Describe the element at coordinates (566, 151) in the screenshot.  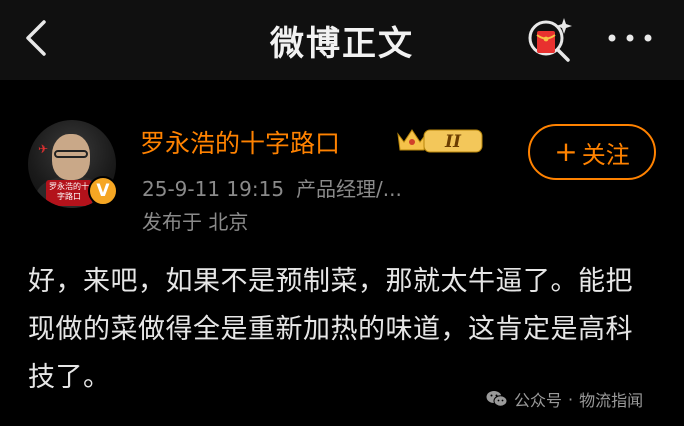
I see `plus-icon: +` at that location.